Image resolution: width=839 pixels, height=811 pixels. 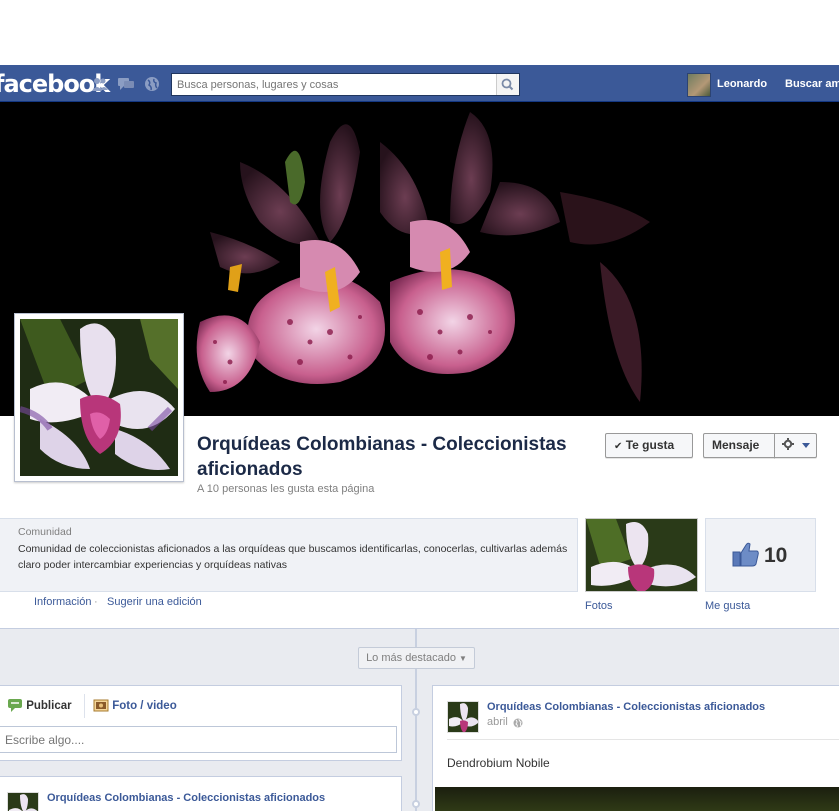 I want to click on thumbs-up-icon, so click(x=745, y=554).